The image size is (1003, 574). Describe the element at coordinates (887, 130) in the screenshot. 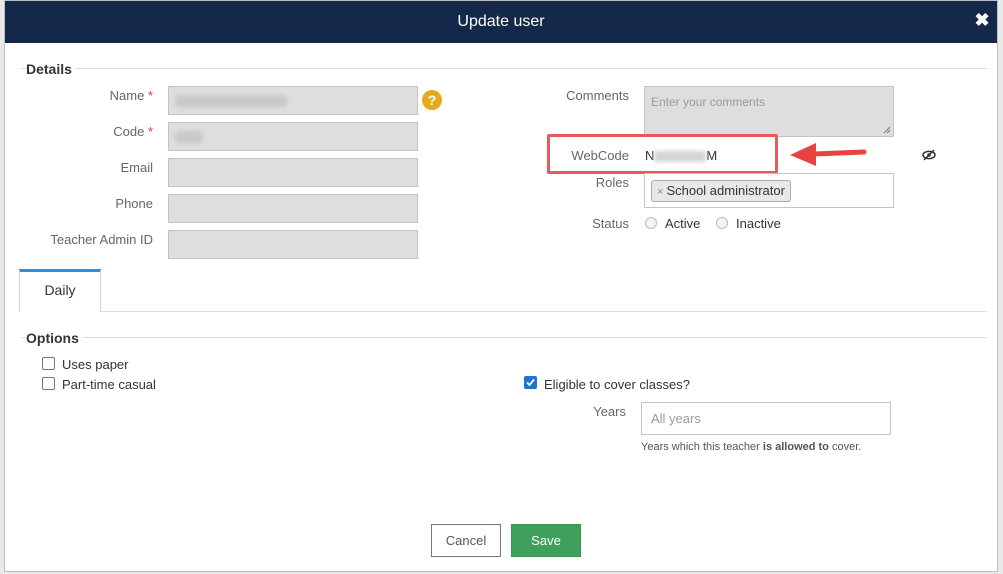

I see `resize-grip-icon` at that location.